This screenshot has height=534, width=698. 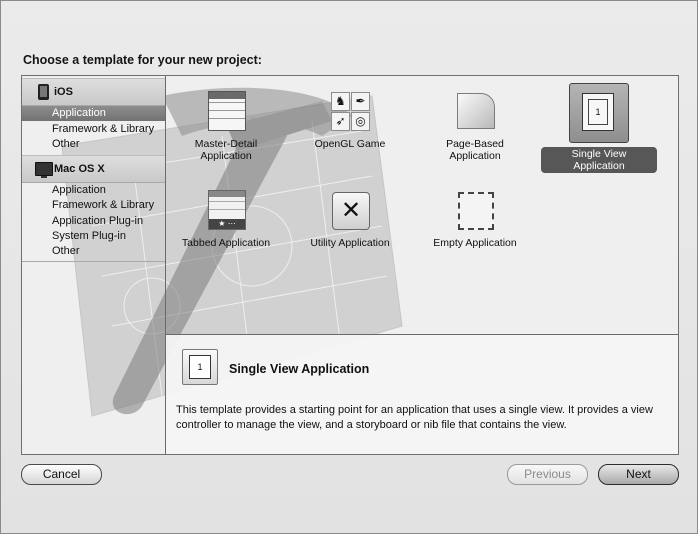 I want to click on cancel-button: Cancel, so click(x=61, y=474).